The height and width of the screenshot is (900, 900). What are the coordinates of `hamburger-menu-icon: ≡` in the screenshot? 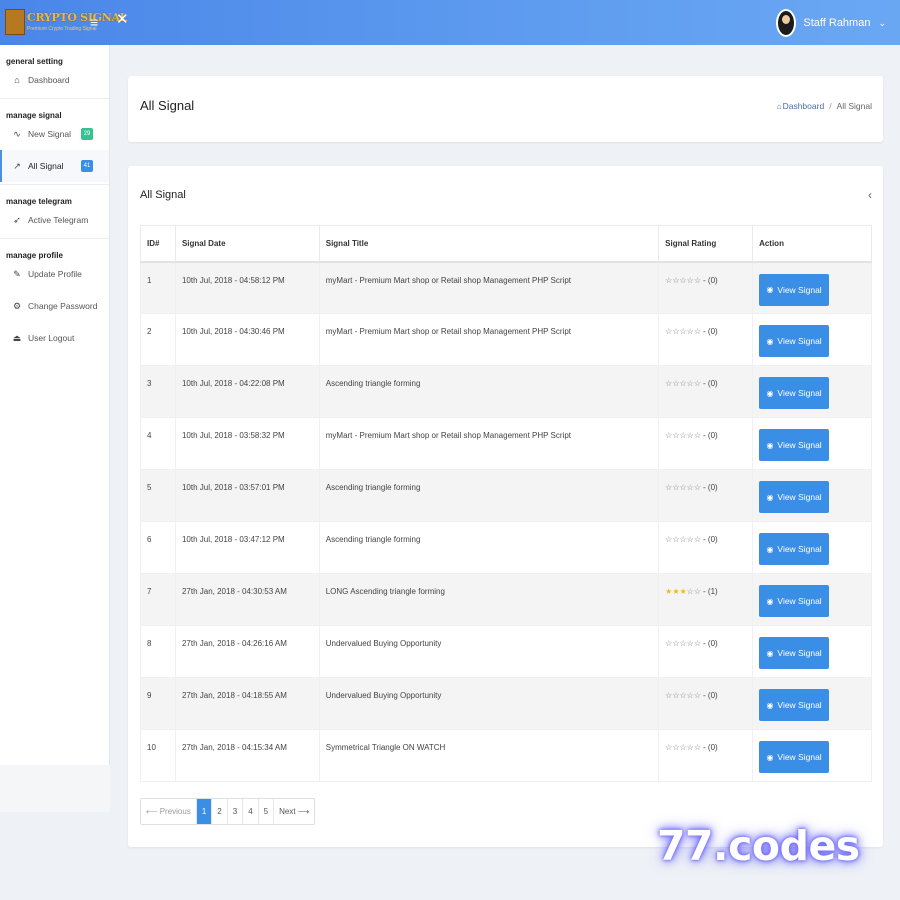 It's located at (94, 22).